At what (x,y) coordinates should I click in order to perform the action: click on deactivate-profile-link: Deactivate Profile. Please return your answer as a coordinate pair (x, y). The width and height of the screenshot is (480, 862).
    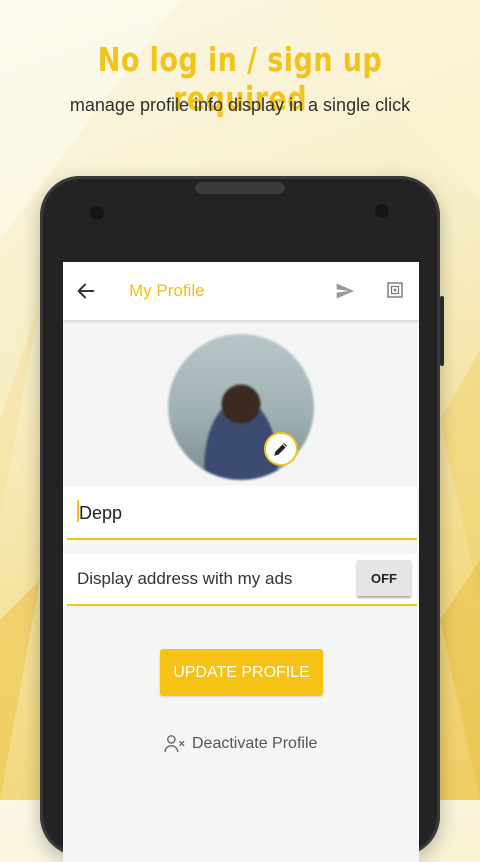
    Looking at the image, I should click on (240, 744).